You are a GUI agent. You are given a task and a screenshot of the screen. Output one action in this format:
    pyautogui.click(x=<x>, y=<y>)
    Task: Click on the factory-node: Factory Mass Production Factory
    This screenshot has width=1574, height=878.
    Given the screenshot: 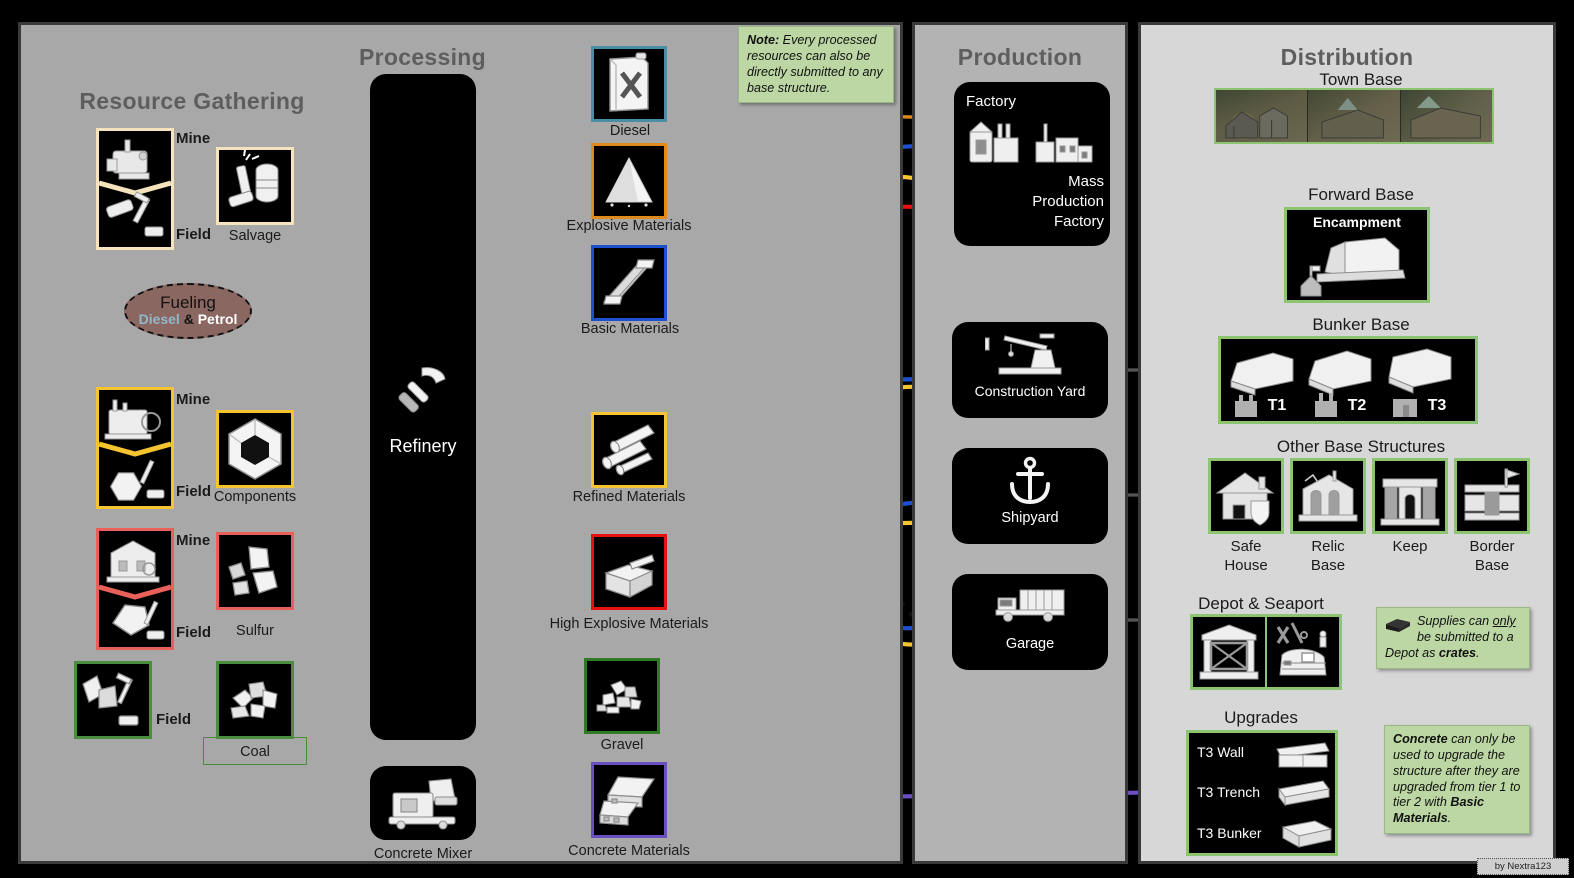 What is the action you would take?
    pyautogui.click(x=1032, y=164)
    